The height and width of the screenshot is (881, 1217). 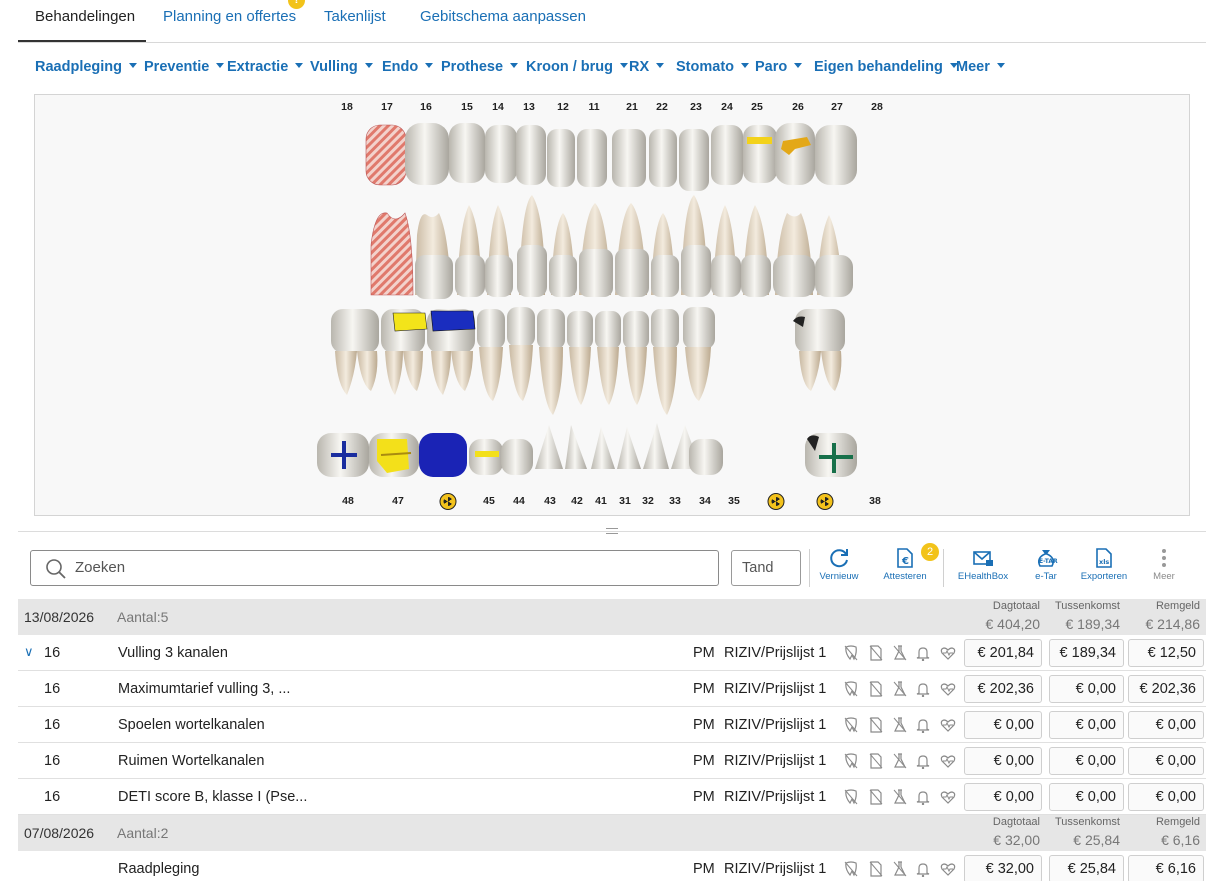 What do you see at coordinates (348, 501) in the screenshot?
I see `tooth-number-48: 48` at bounding box center [348, 501].